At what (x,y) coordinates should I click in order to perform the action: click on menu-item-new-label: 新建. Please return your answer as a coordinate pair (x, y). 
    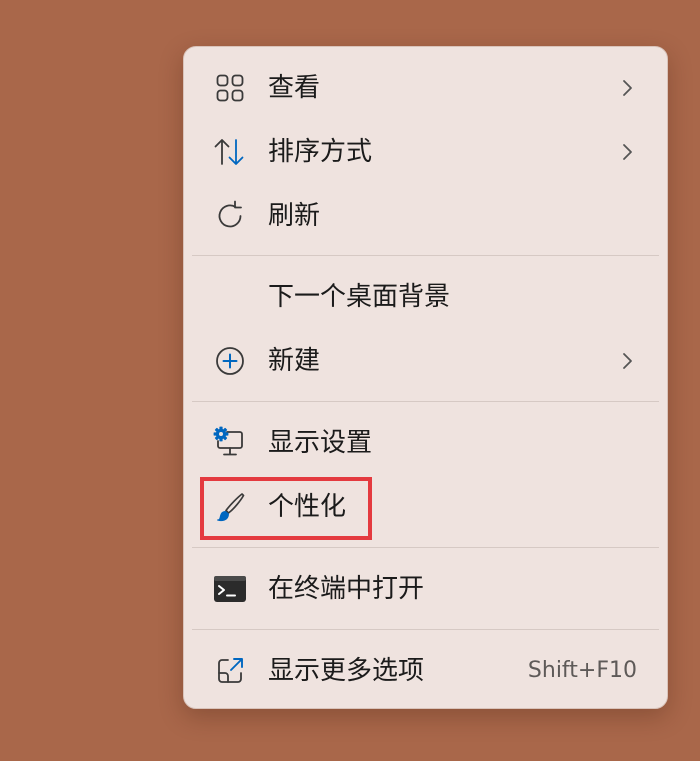
    Looking at the image, I should click on (294, 361).